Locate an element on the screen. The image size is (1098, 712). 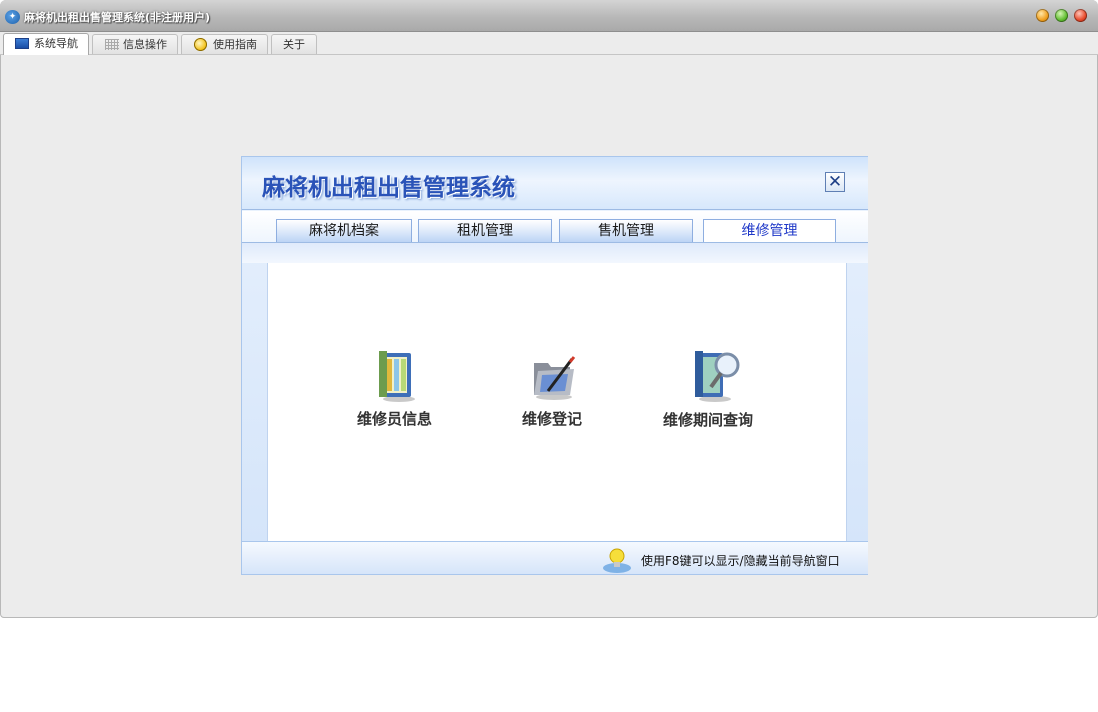
book-search-icon is located at coordinates (717, 376).